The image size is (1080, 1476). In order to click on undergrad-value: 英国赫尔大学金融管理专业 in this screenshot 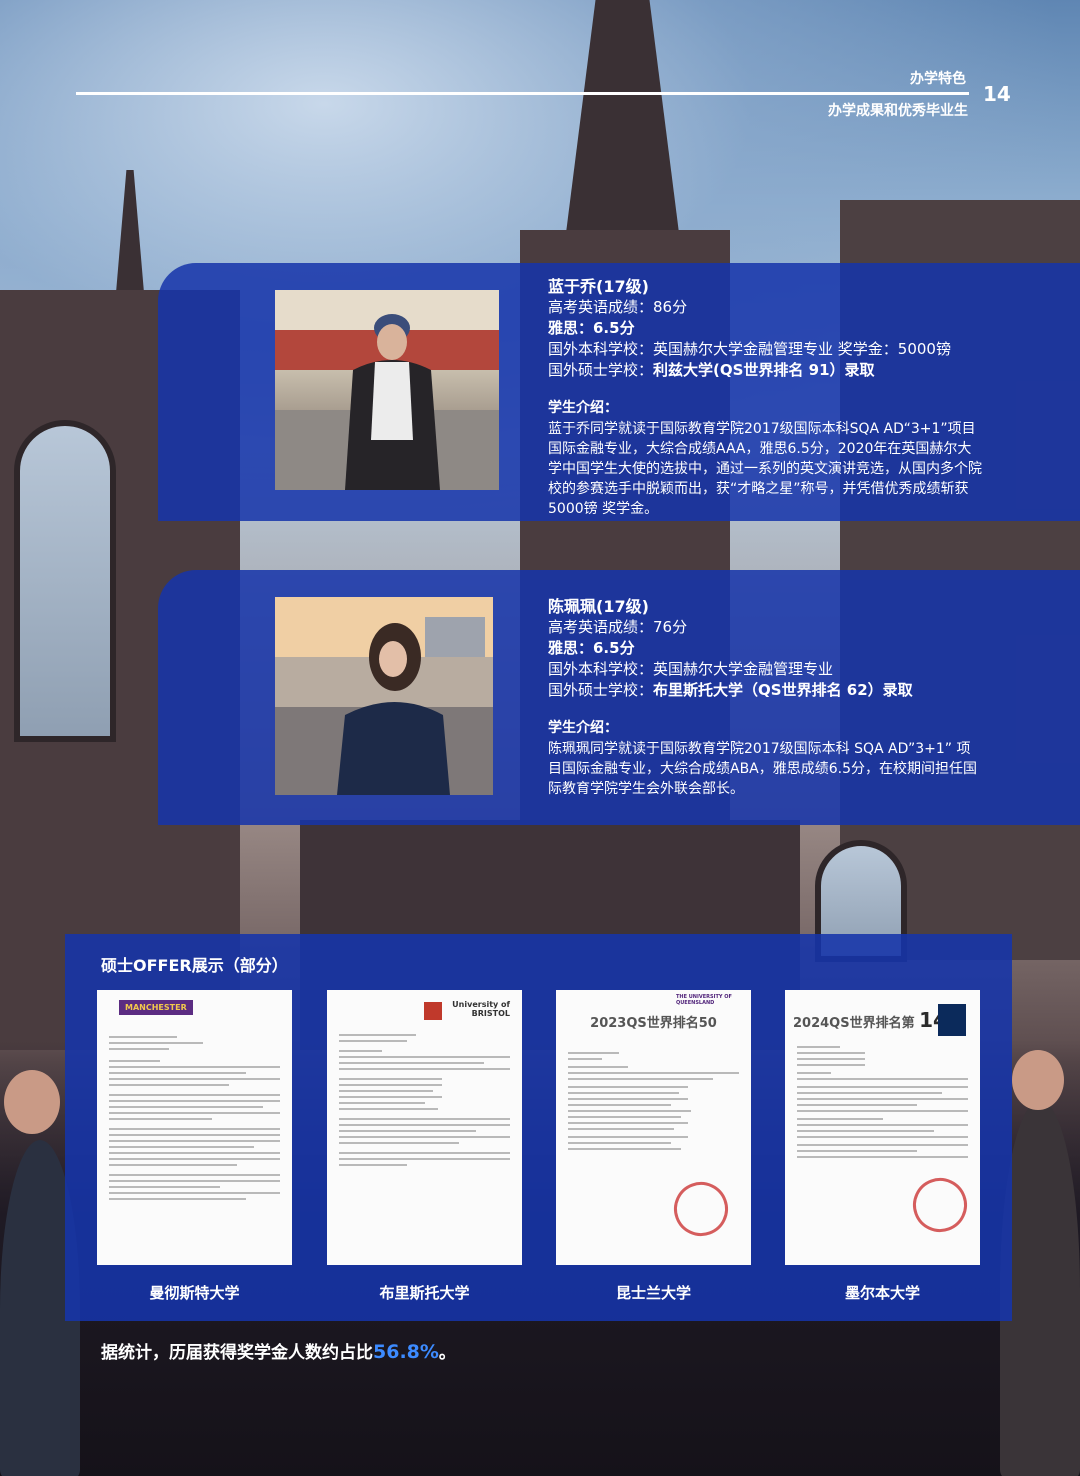, I will do `click(743, 669)`.